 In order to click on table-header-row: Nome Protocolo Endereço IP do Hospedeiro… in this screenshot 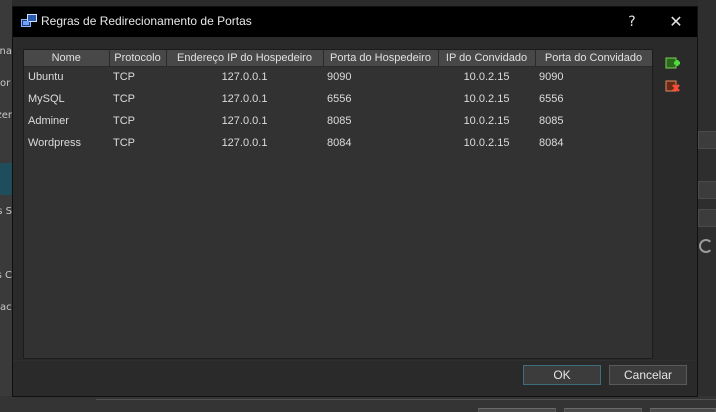, I will do `click(338, 58)`.